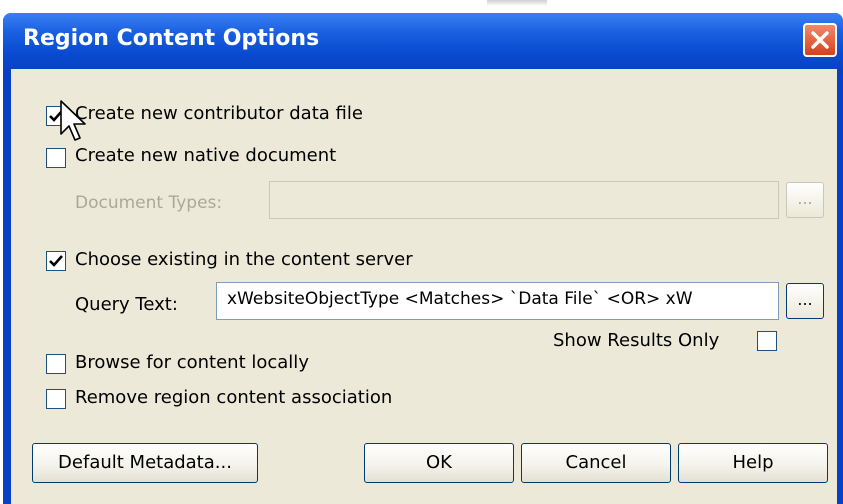 This screenshot has width=843, height=504. I want to click on background-strip, so click(421, 7).